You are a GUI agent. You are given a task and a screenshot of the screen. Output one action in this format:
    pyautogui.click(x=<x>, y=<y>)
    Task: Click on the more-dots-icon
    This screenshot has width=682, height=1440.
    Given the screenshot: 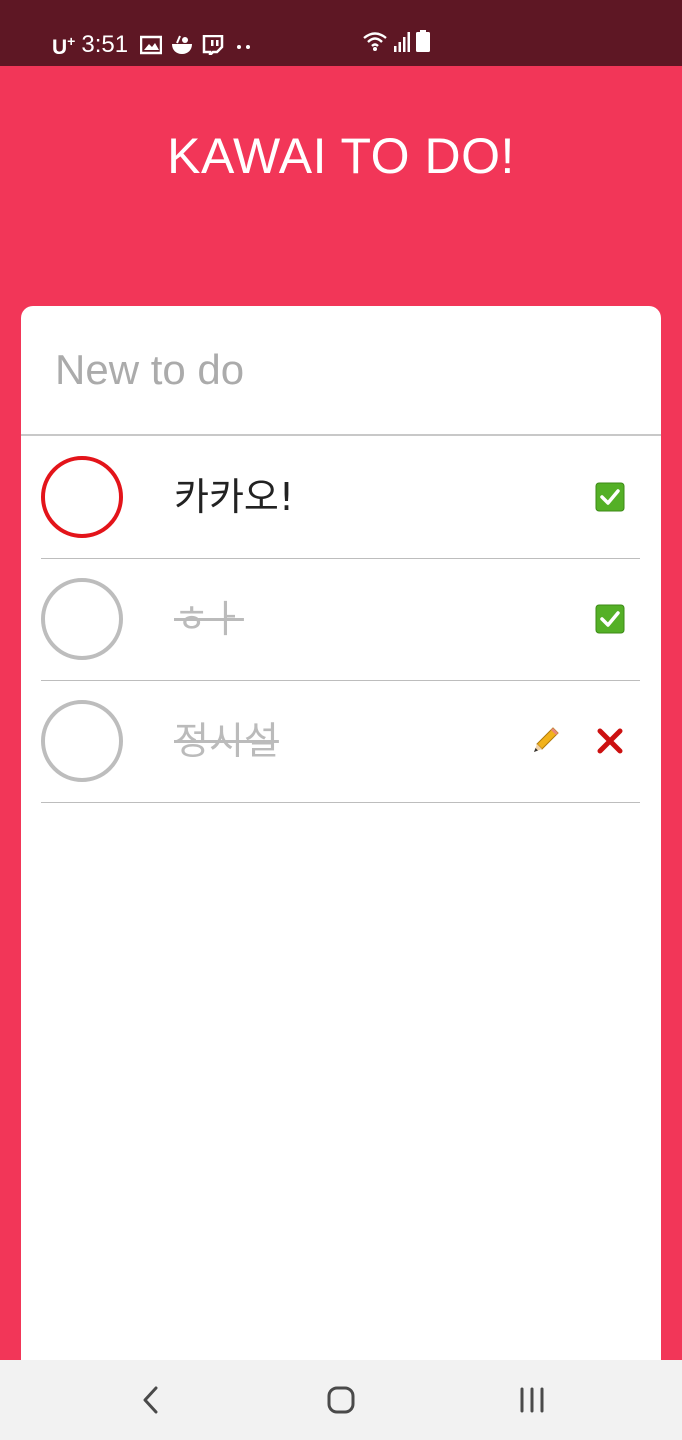 What is the action you would take?
    pyautogui.click(x=244, y=46)
    